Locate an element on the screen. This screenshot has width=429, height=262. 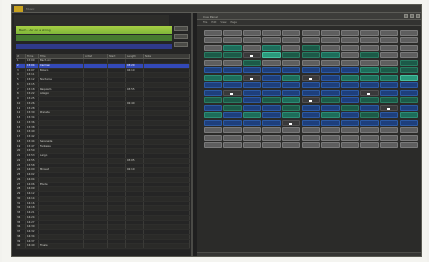
cued-item-bar is located at coordinates (94, 46).